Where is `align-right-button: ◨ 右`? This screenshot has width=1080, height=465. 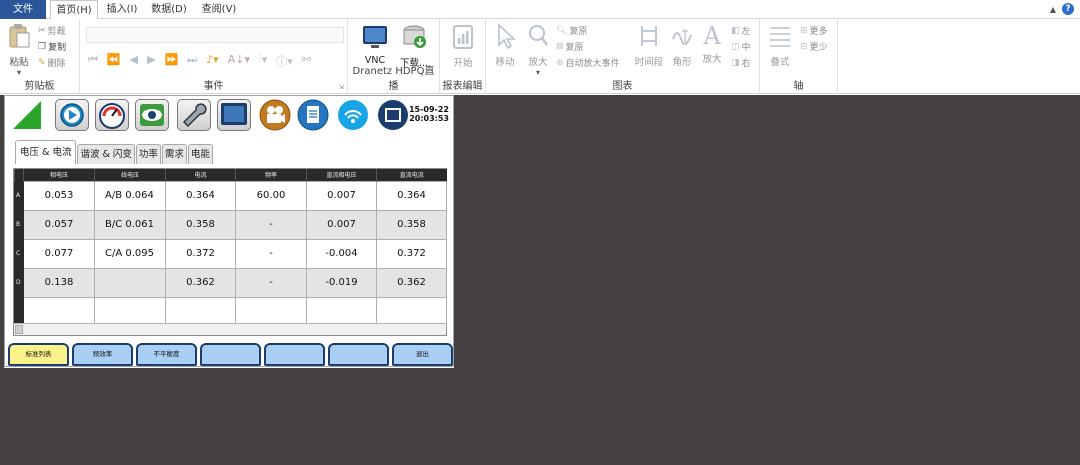 align-right-button: ◨ 右 is located at coordinates (741, 63).